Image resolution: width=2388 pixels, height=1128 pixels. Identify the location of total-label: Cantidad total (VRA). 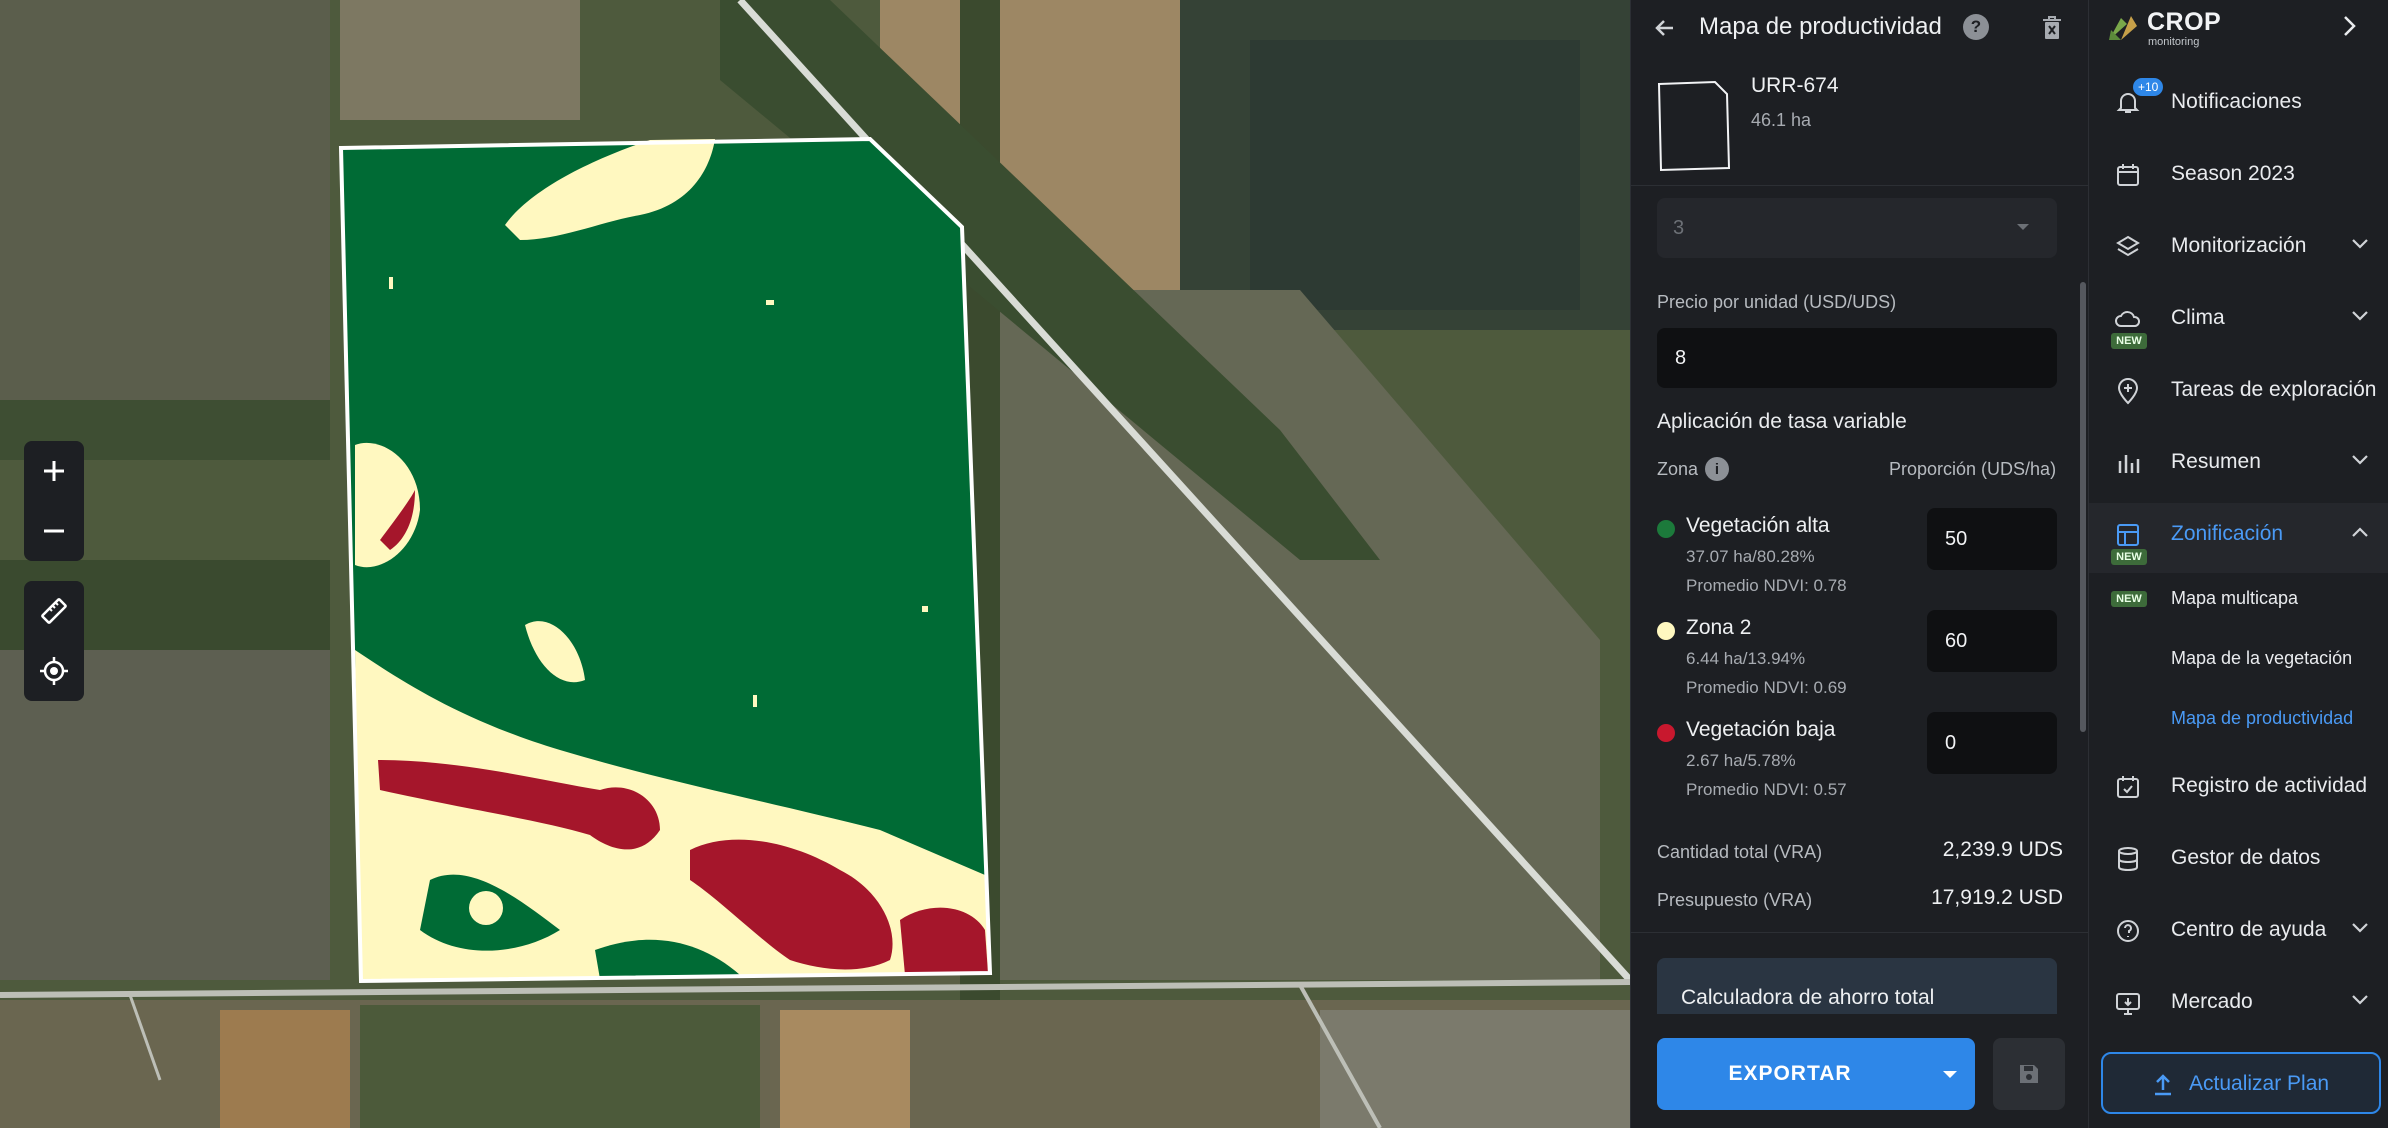
(1740, 852).